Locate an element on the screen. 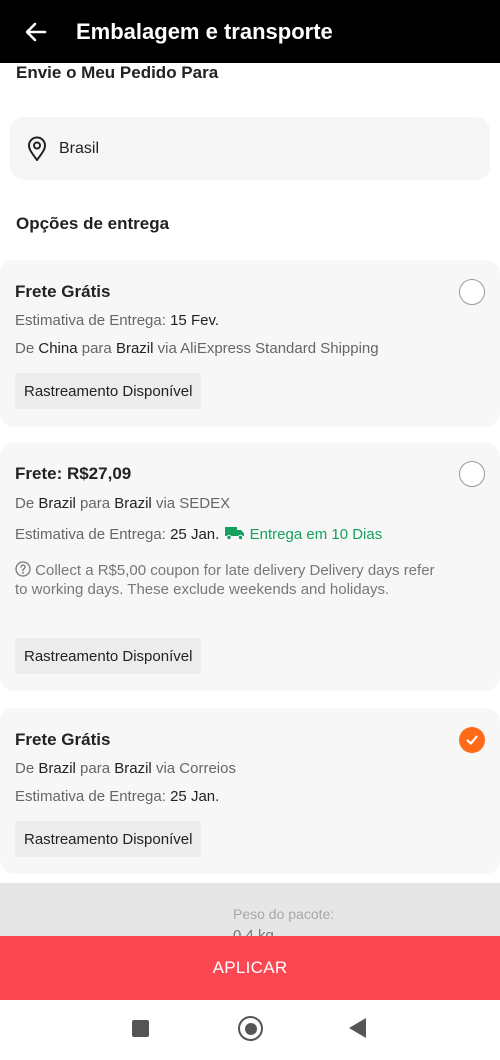 This screenshot has width=500, height=1060. delivery-estimate: Estimativa de Entrega: 25 Jan. is located at coordinates (117, 796).